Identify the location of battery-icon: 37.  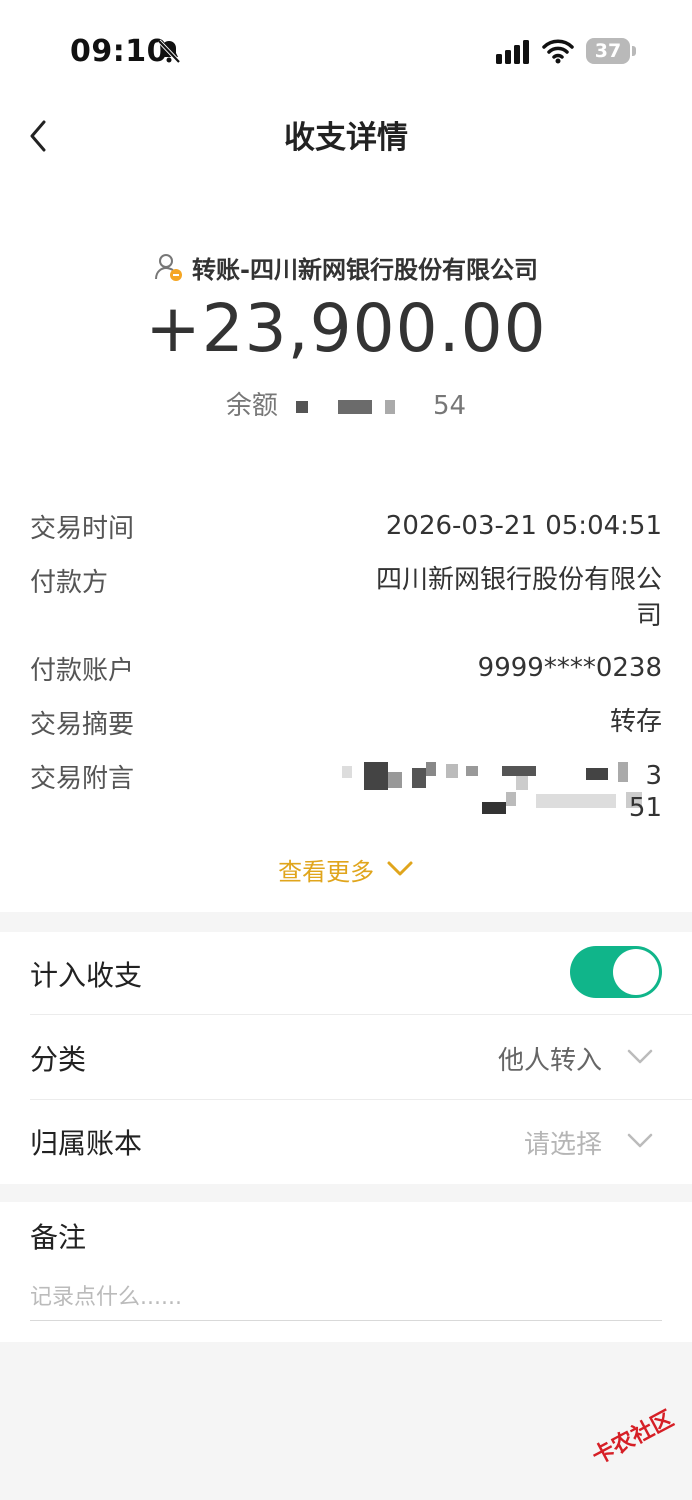
(608, 51).